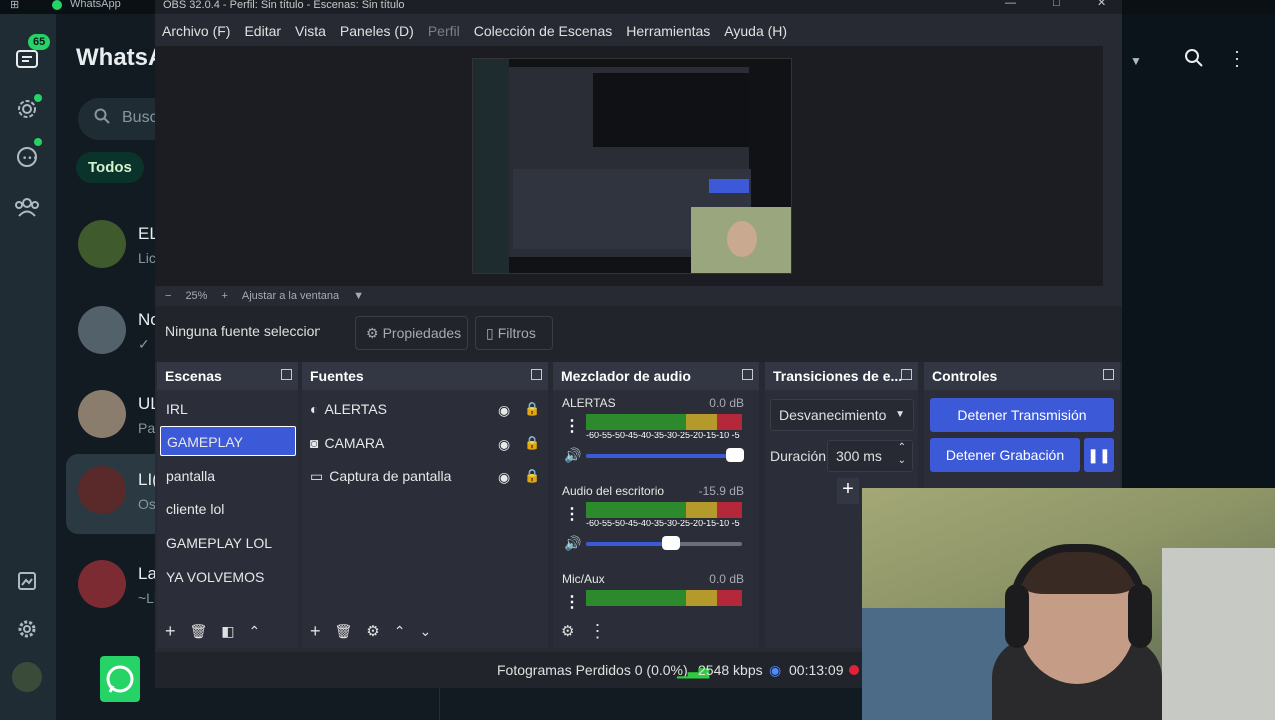 The width and height of the screenshot is (1275, 720). I want to click on advanced-audio-gear-icon: ⚙, so click(567, 631).